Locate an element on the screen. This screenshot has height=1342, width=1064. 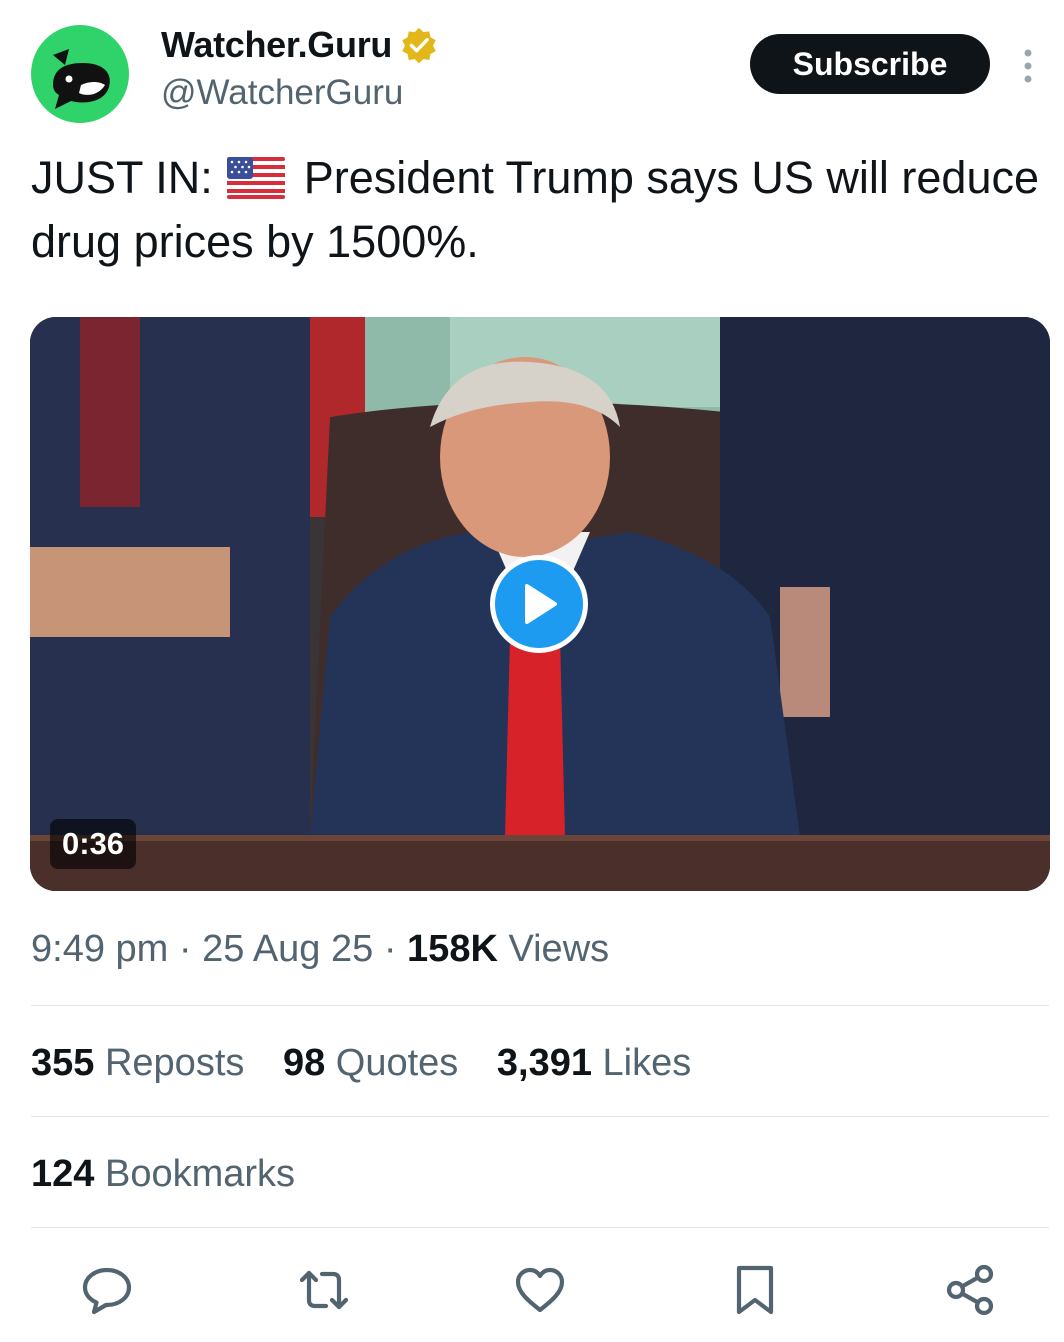
views-count: 158K is located at coordinates (452, 949).